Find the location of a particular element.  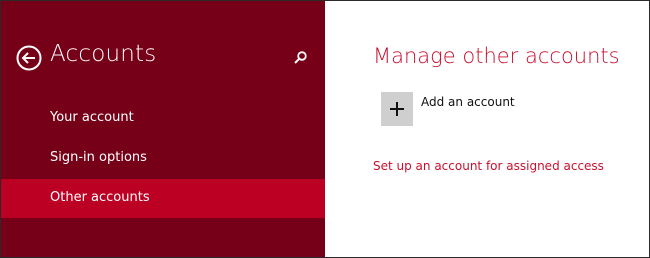

search-button is located at coordinates (300, 58).